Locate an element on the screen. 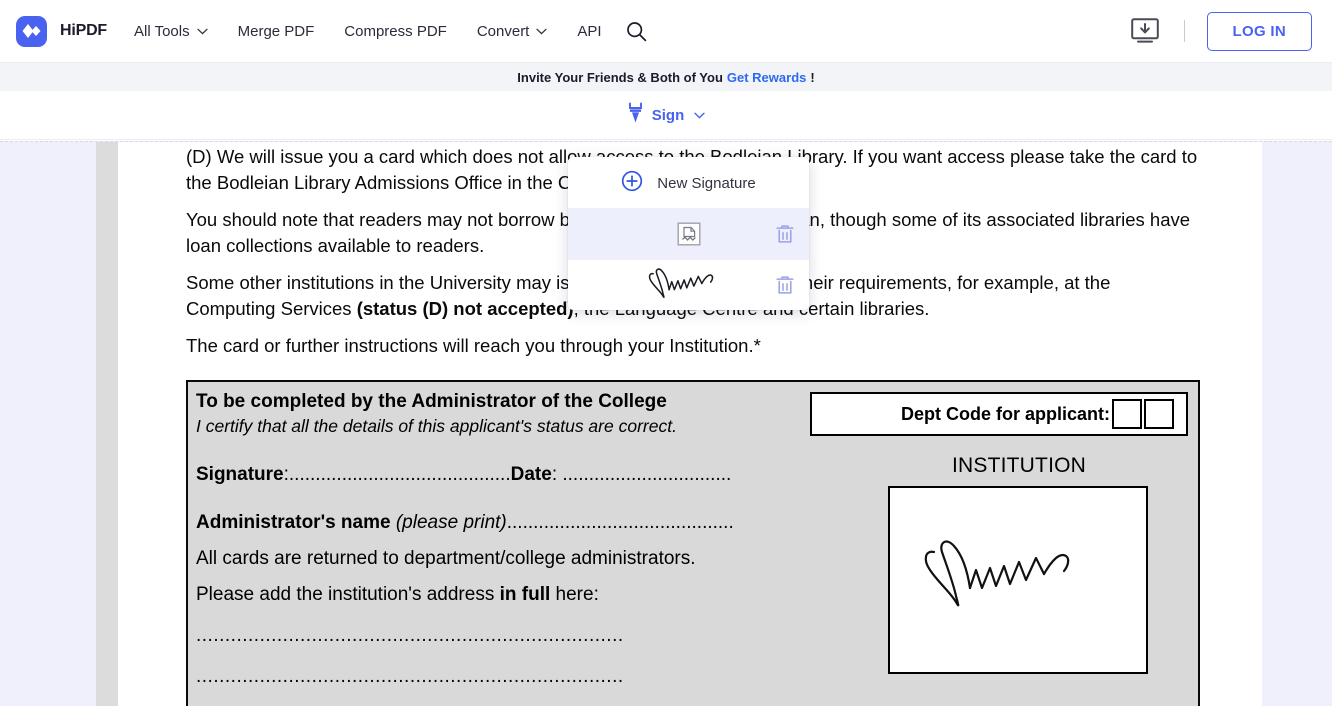  search-icon is located at coordinates (636, 31).